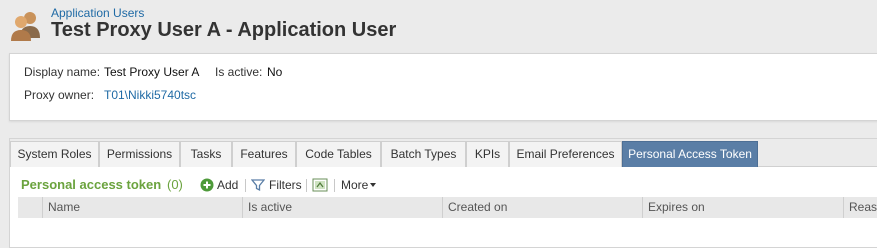 The height and width of the screenshot is (248, 877). Describe the element at coordinates (62, 72) in the screenshot. I see `display-name-label: Display name:` at that location.